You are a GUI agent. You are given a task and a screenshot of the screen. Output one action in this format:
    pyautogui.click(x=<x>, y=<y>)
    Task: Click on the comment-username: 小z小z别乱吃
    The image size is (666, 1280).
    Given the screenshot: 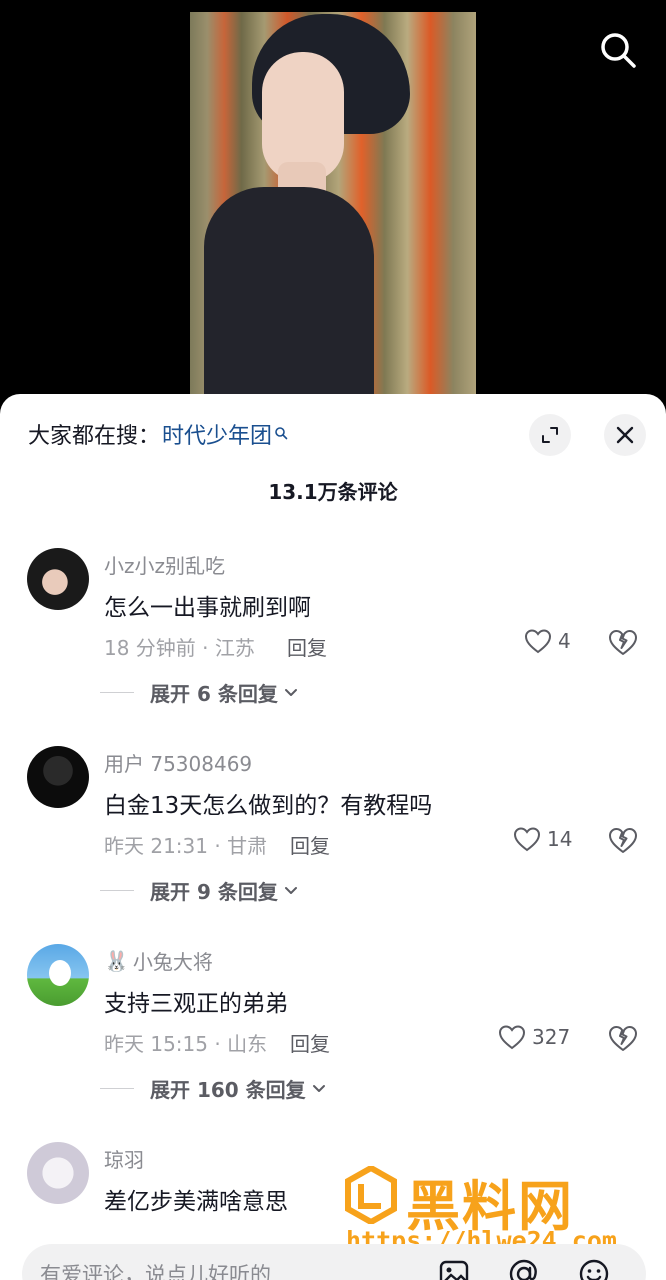 What is the action you would take?
    pyautogui.click(x=164, y=564)
    